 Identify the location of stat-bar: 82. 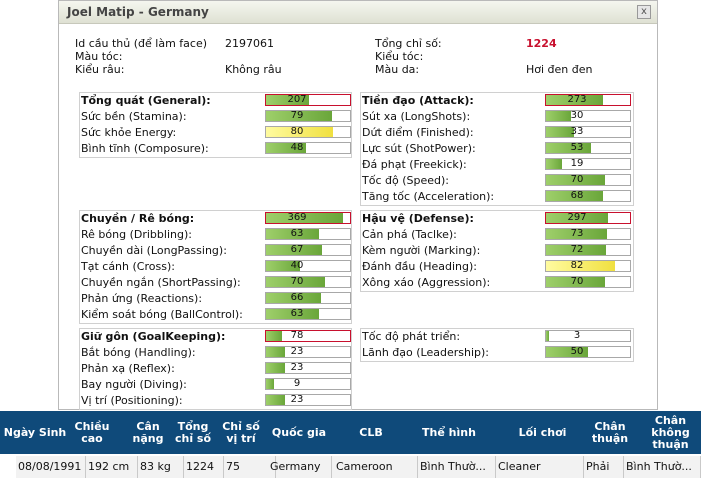
(588, 266).